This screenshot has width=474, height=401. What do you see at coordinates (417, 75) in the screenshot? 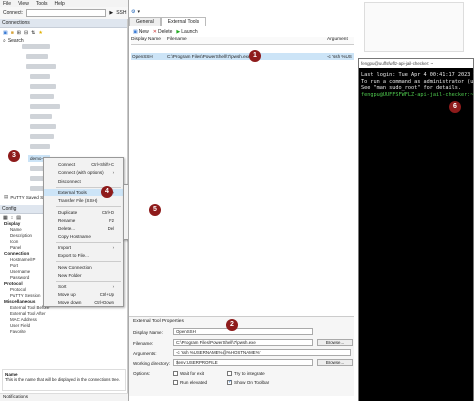
I see `terminal-line: Last login: Tue Apr 4 00:41:17 2023 fr` at bounding box center [417, 75].